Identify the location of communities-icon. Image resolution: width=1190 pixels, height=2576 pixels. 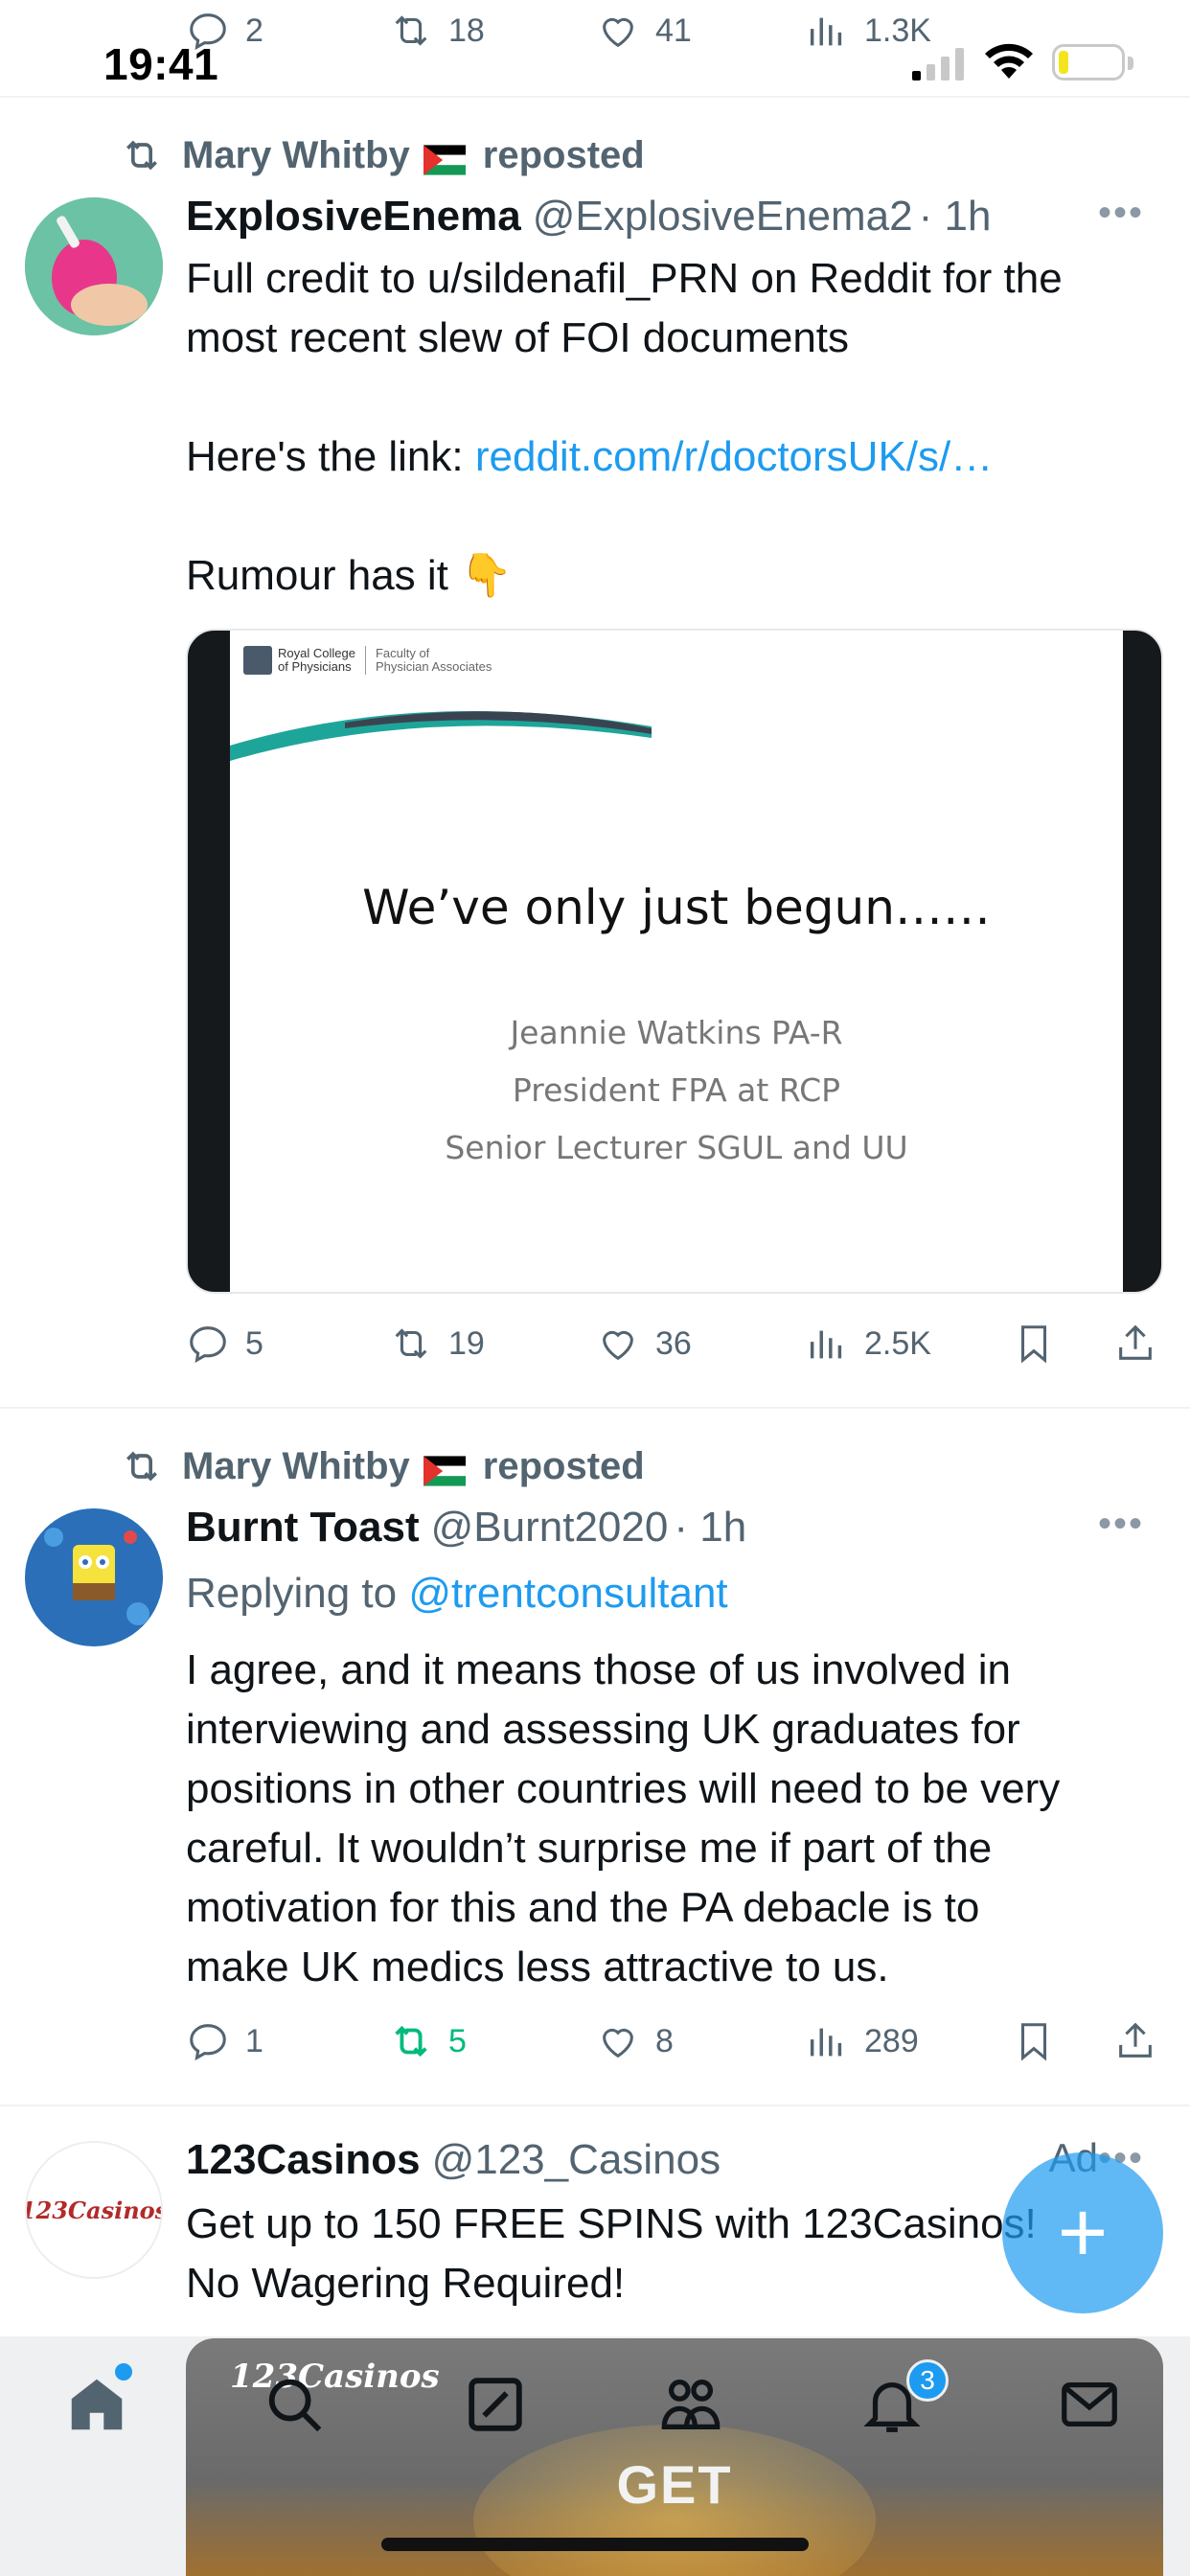
(691, 2404).